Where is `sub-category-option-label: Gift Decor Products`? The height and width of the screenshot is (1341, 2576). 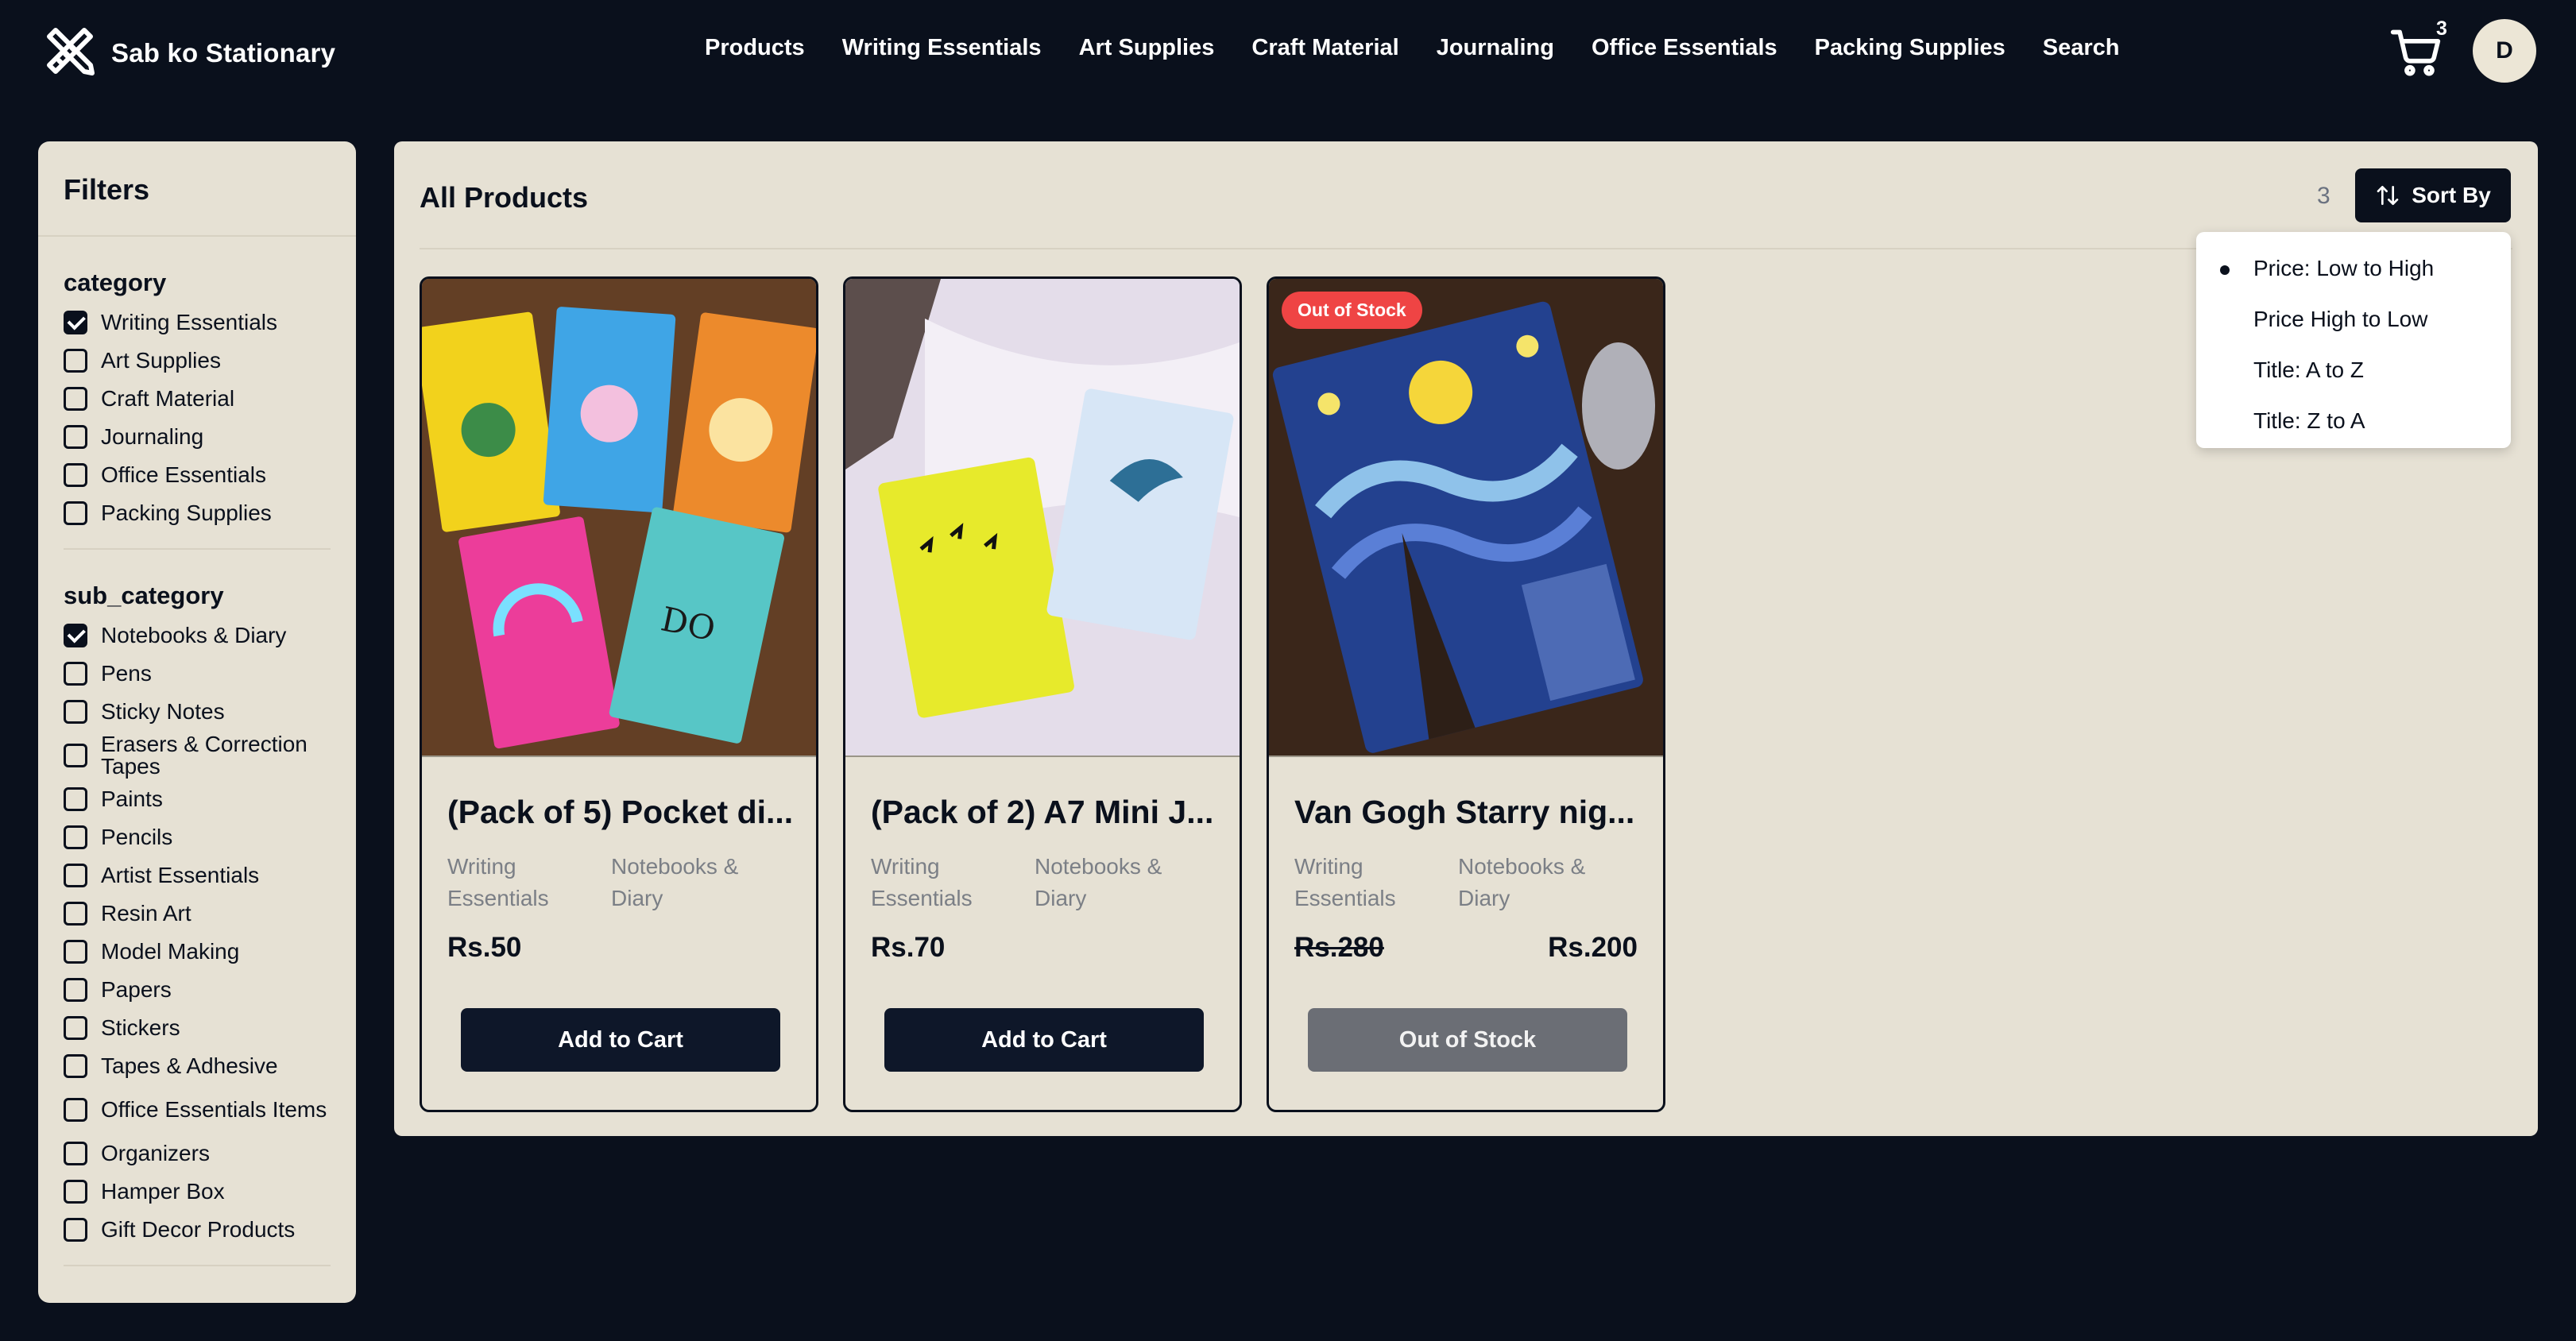
sub-category-option-label: Gift Decor Products is located at coordinates (198, 1229).